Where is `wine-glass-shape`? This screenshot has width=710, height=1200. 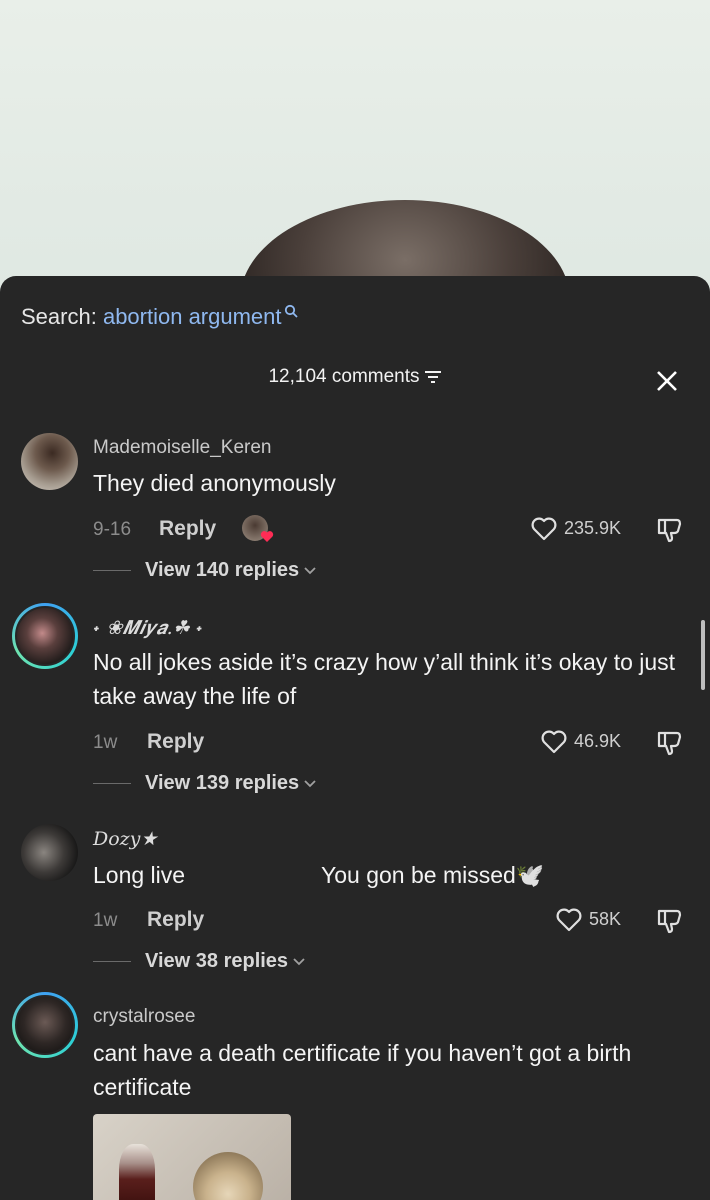
wine-glass-shape is located at coordinates (137, 1172).